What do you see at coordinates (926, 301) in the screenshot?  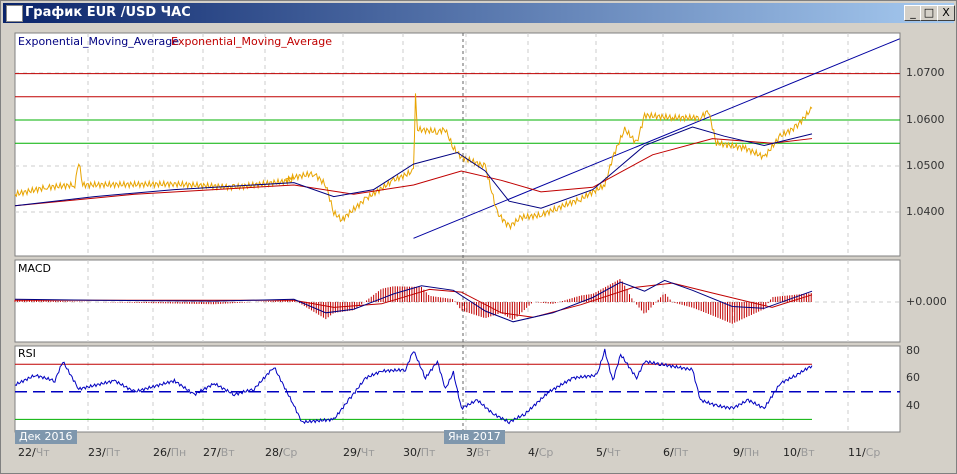 I see `macd-tick: +0.000` at bounding box center [926, 301].